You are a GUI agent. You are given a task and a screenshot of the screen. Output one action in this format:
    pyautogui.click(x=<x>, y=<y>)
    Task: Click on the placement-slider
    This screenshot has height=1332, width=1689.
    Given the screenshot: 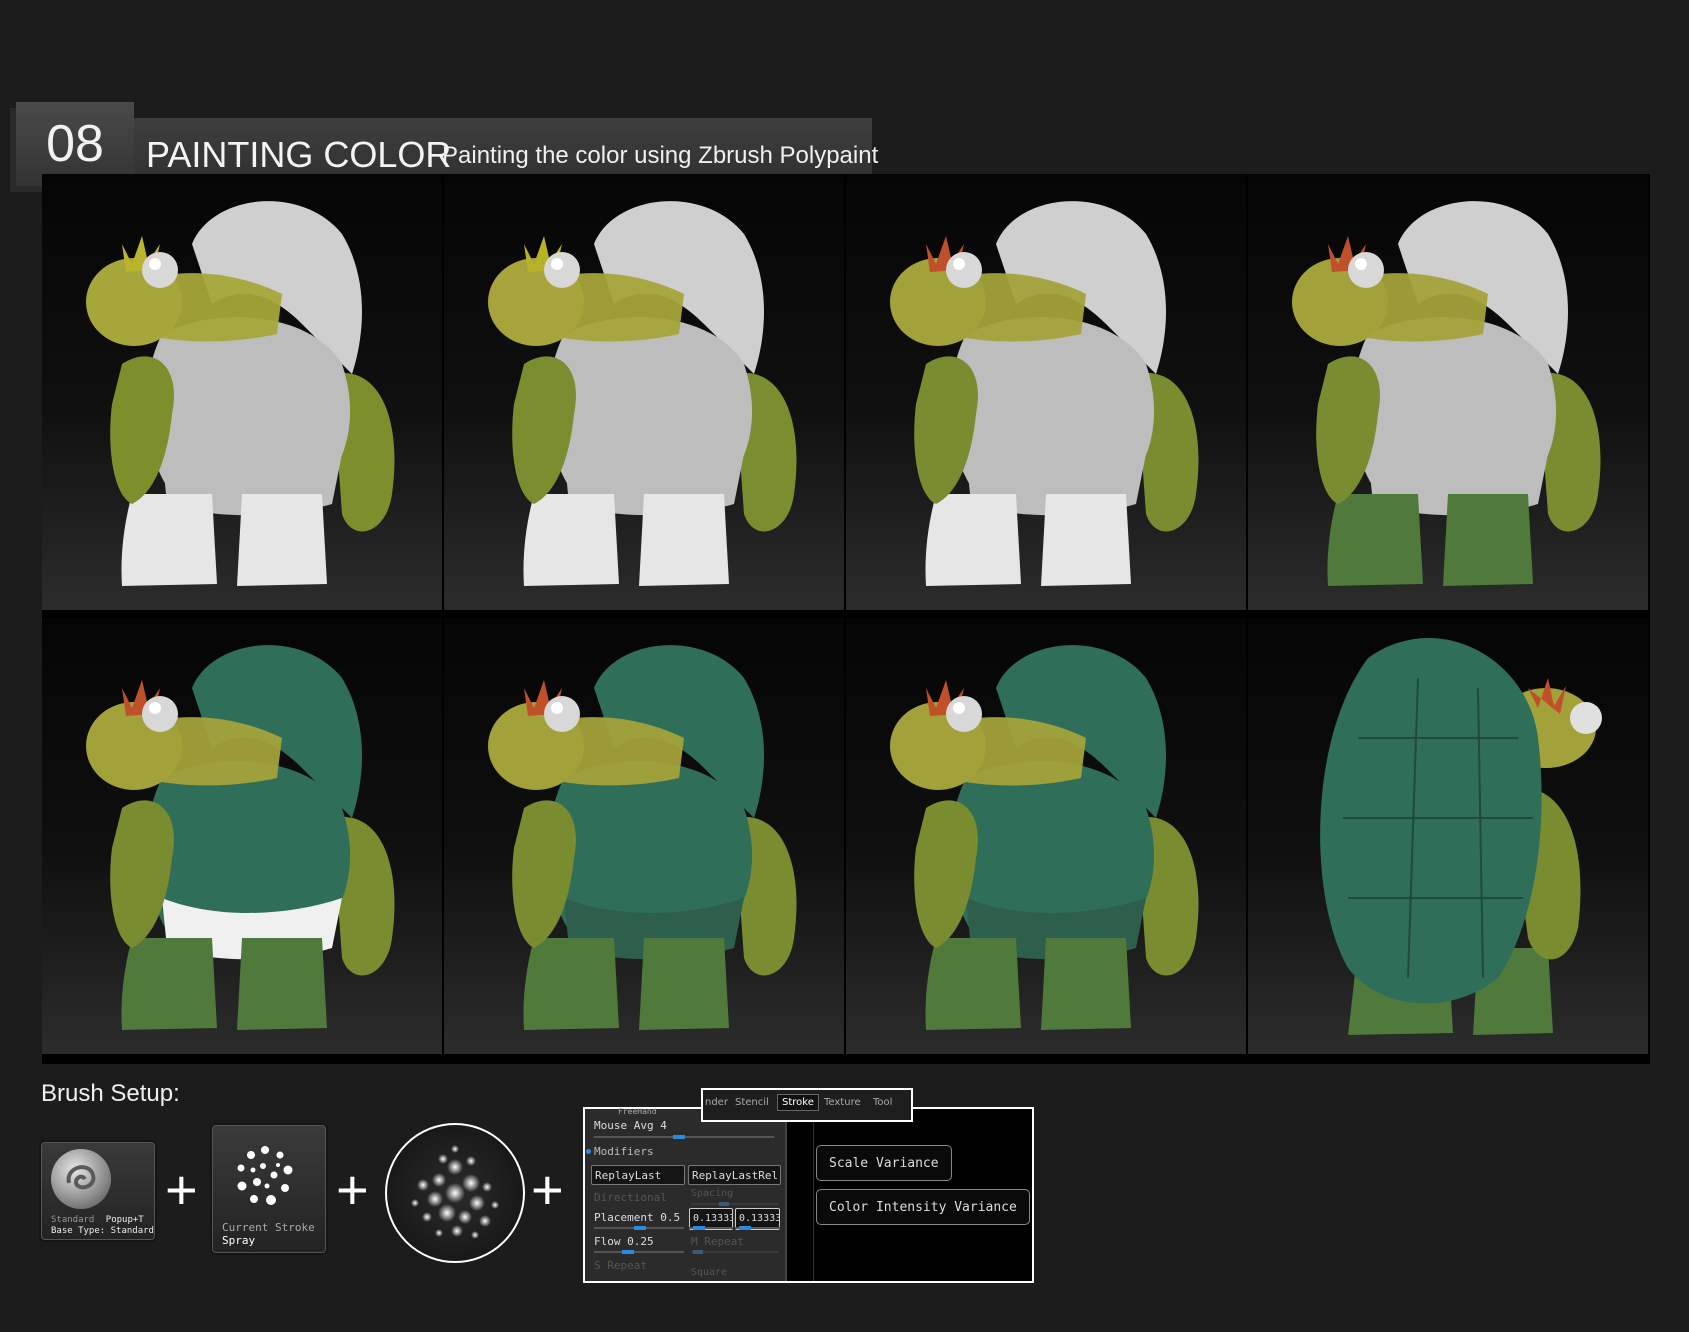 What is the action you would take?
    pyautogui.click(x=639, y=1228)
    